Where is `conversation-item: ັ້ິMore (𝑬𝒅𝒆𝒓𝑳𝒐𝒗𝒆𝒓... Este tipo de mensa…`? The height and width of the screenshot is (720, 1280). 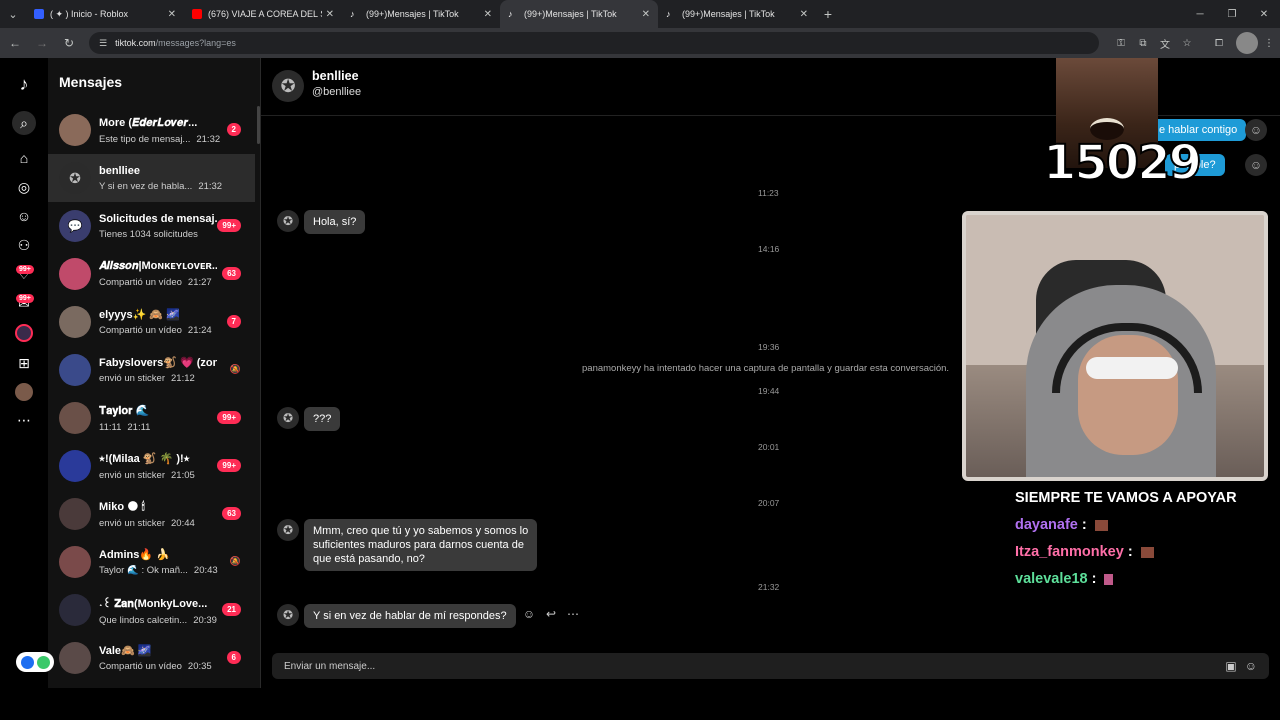 conversation-item: ັ້ິMore (𝑬𝒅𝒆𝒓𝑳𝒐𝒗𝒆𝒓... Este tipo de mensa… is located at coordinates (151, 130).